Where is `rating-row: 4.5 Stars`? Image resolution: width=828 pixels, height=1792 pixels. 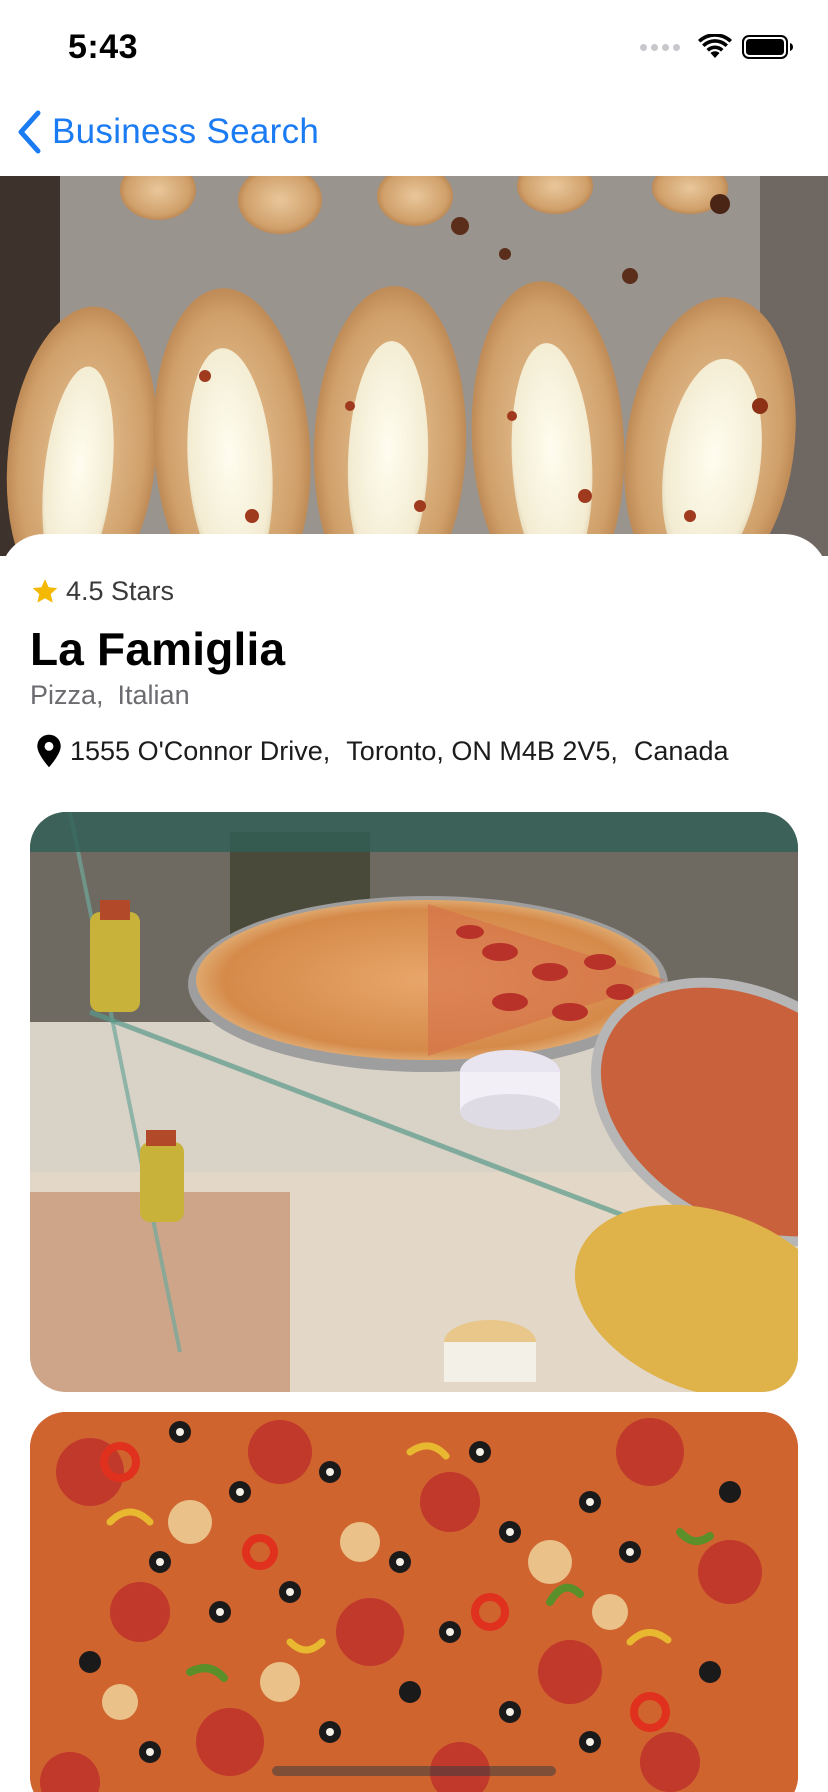
rating-row: 4.5 Stars is located at coordinates (102, 591).